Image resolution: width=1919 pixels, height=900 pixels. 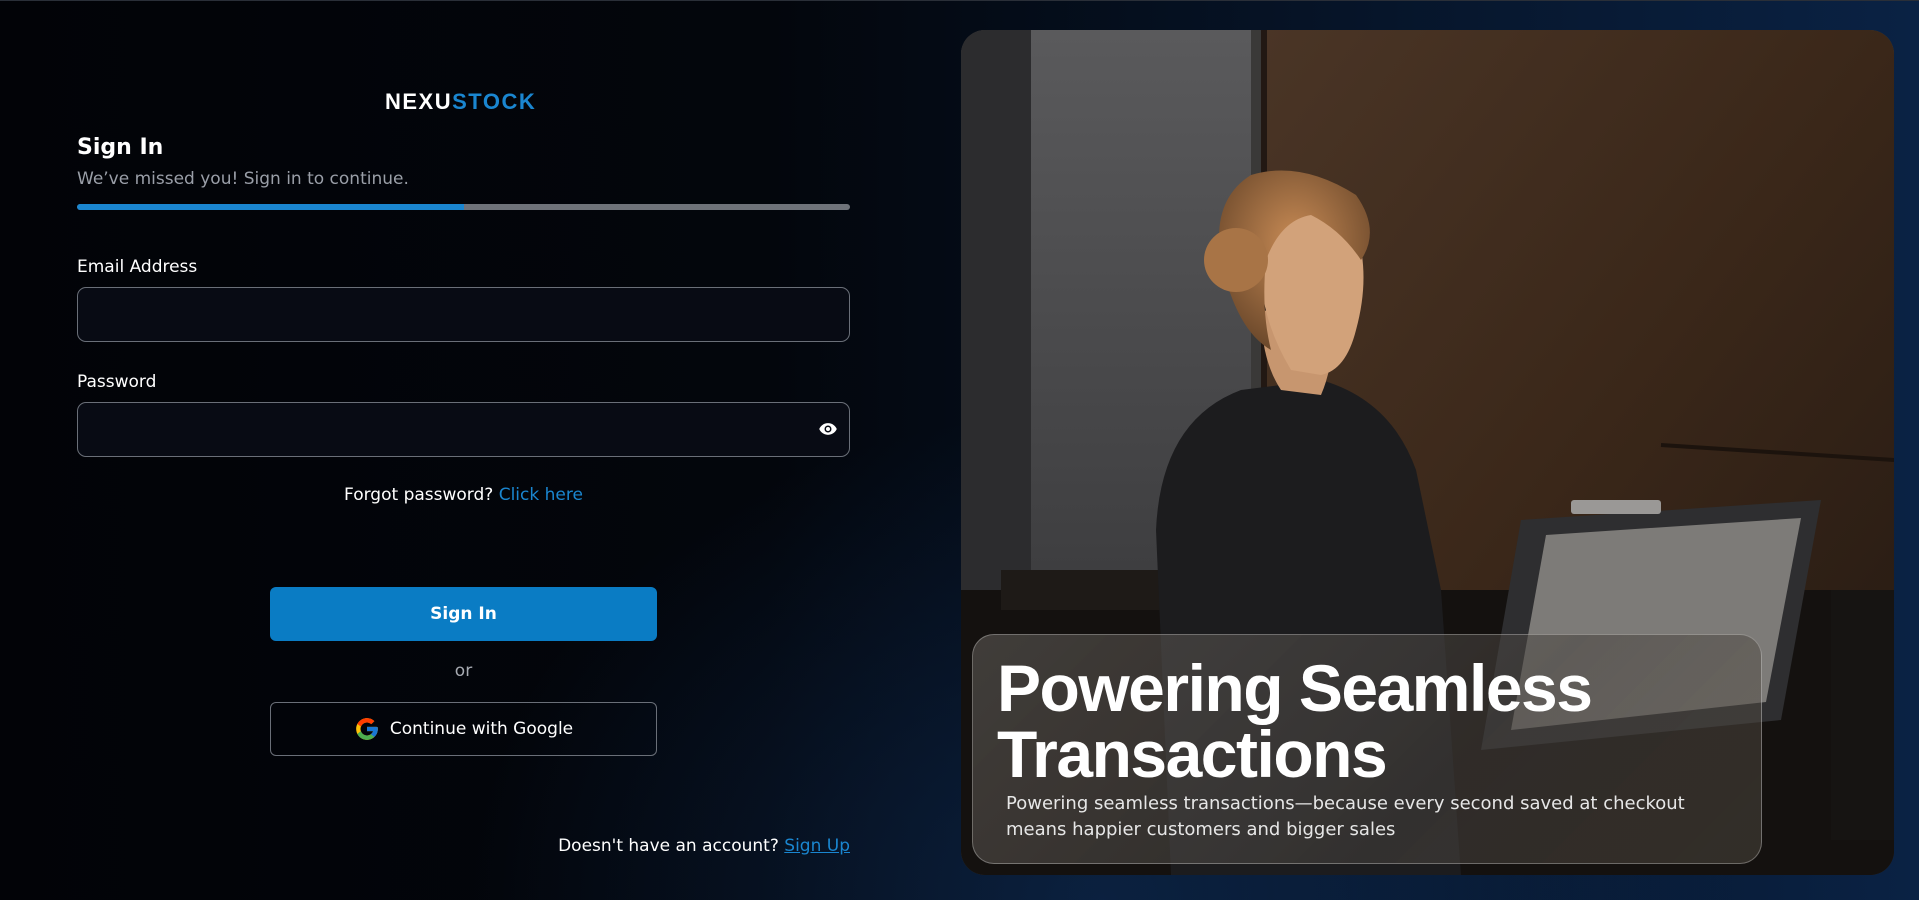 I want to click on eye-icon, so click(x=828, y=429).